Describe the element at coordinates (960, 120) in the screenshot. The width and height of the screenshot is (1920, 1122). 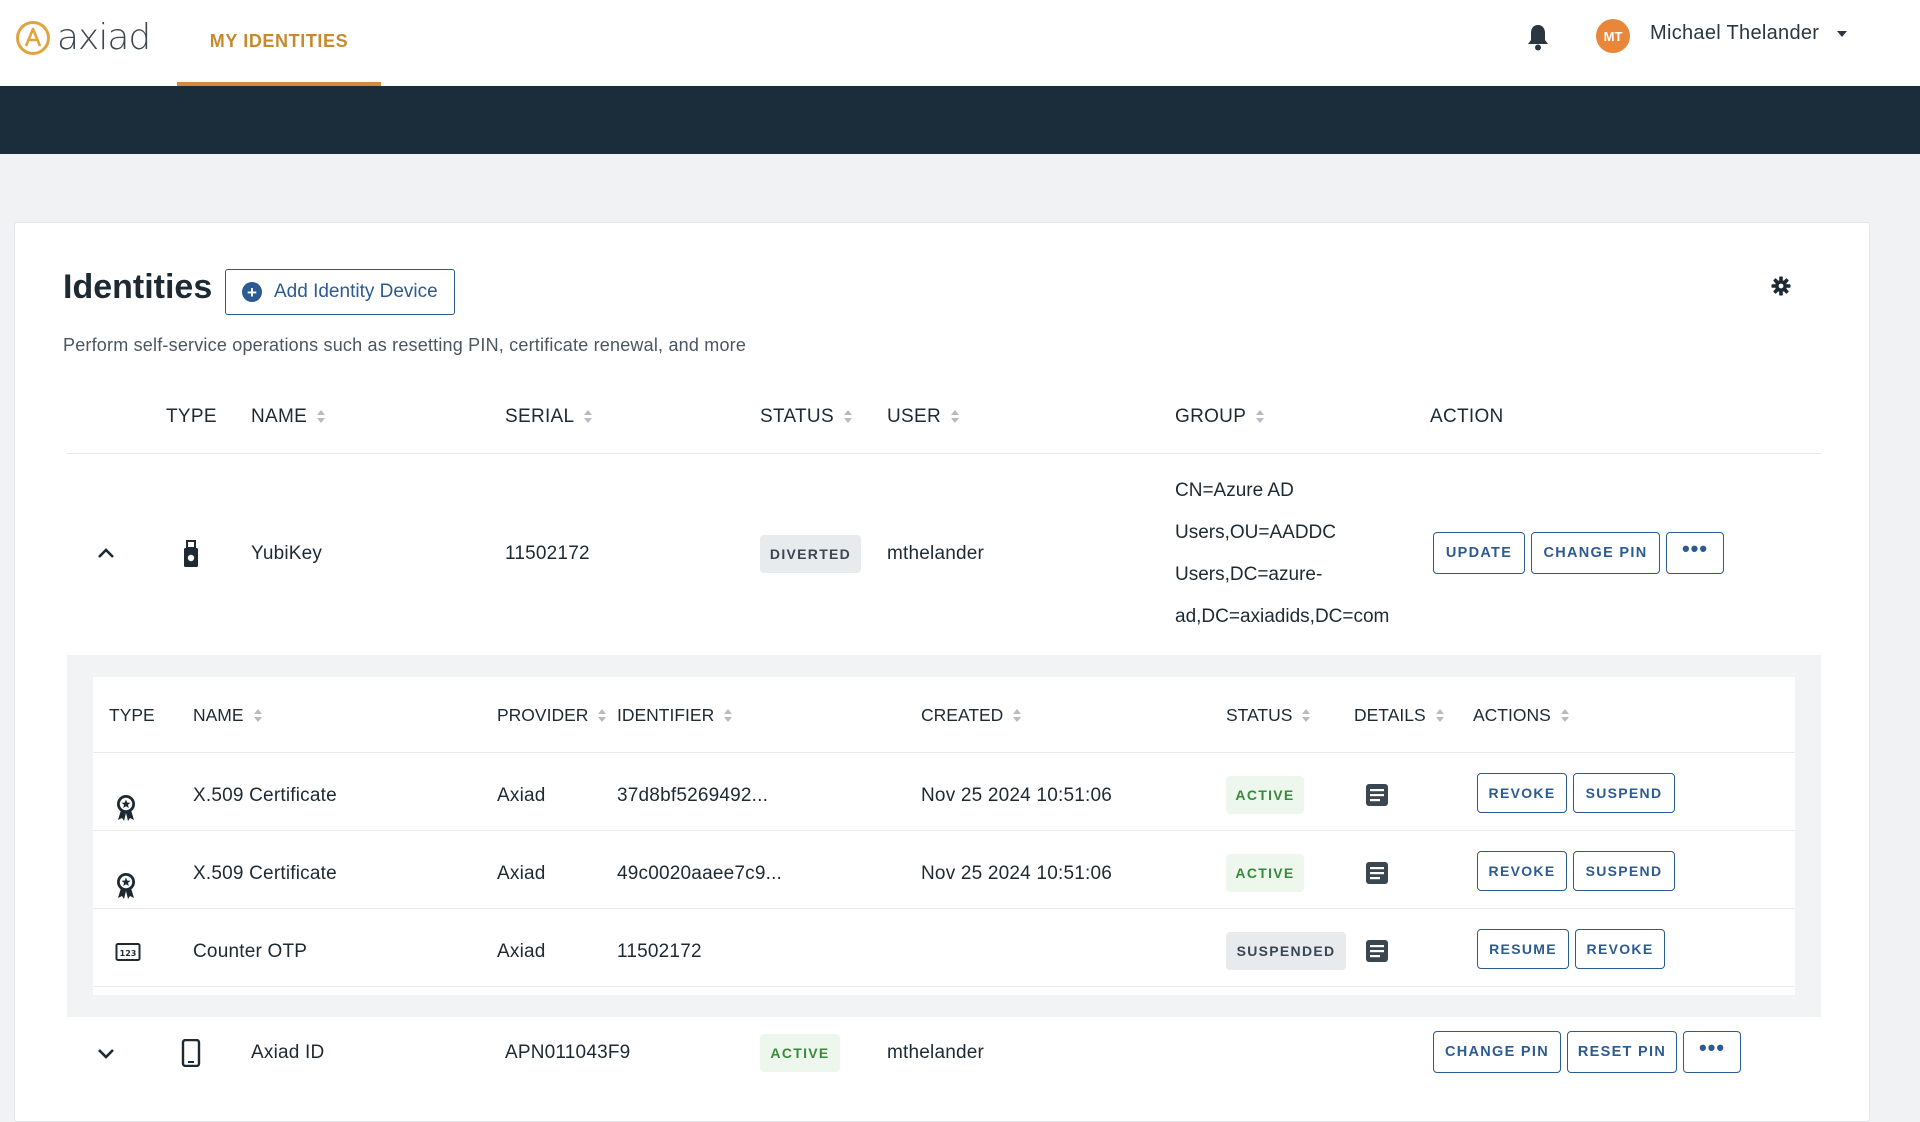
I see `header-banner` at that location.